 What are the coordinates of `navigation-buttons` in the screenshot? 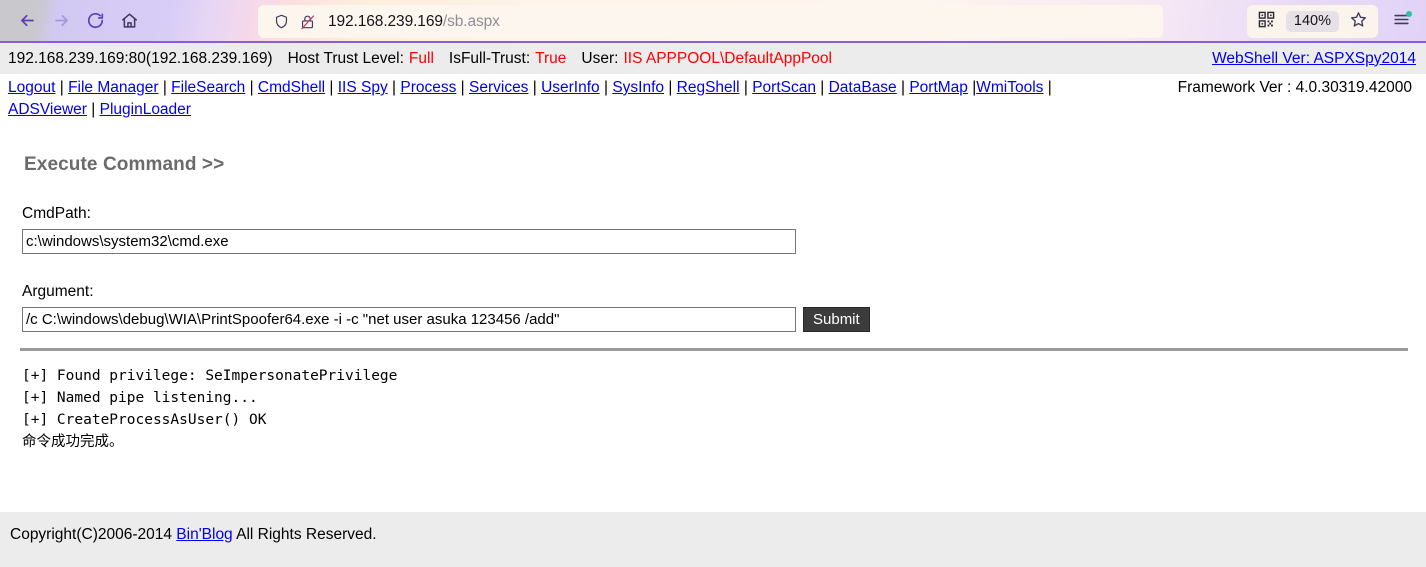 It's located at (78, 21).